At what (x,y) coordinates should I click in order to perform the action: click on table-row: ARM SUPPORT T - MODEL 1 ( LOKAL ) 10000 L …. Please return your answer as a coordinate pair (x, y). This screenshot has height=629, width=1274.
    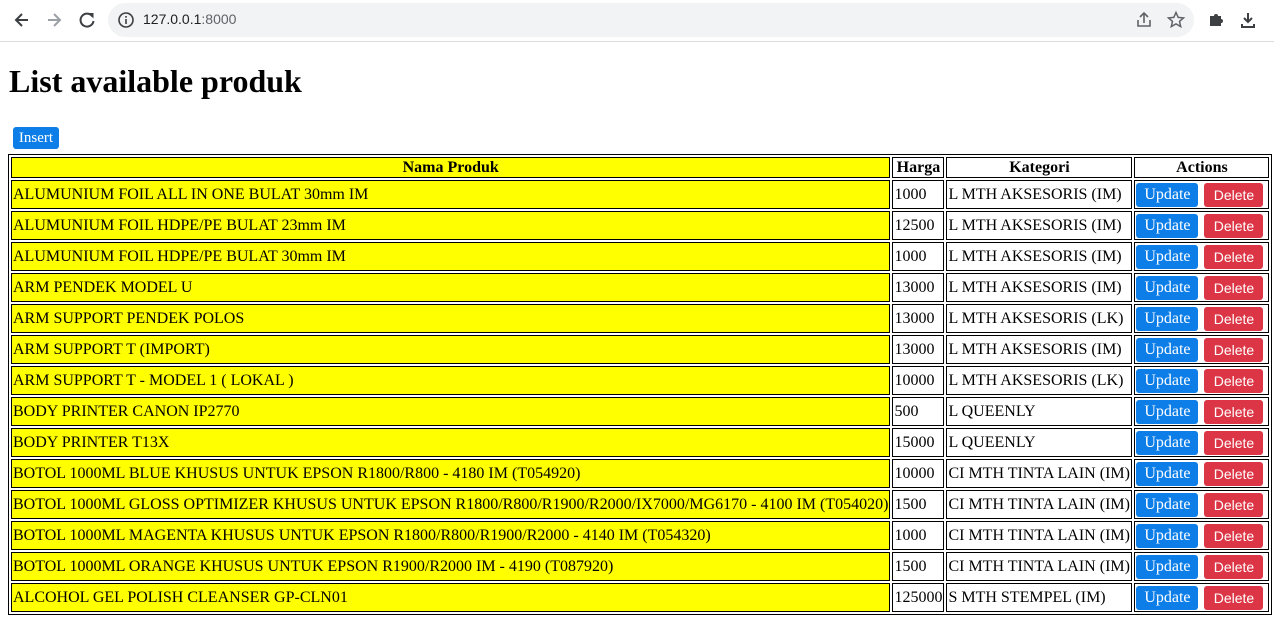
    Looking at the image, I should click on (640, 380).